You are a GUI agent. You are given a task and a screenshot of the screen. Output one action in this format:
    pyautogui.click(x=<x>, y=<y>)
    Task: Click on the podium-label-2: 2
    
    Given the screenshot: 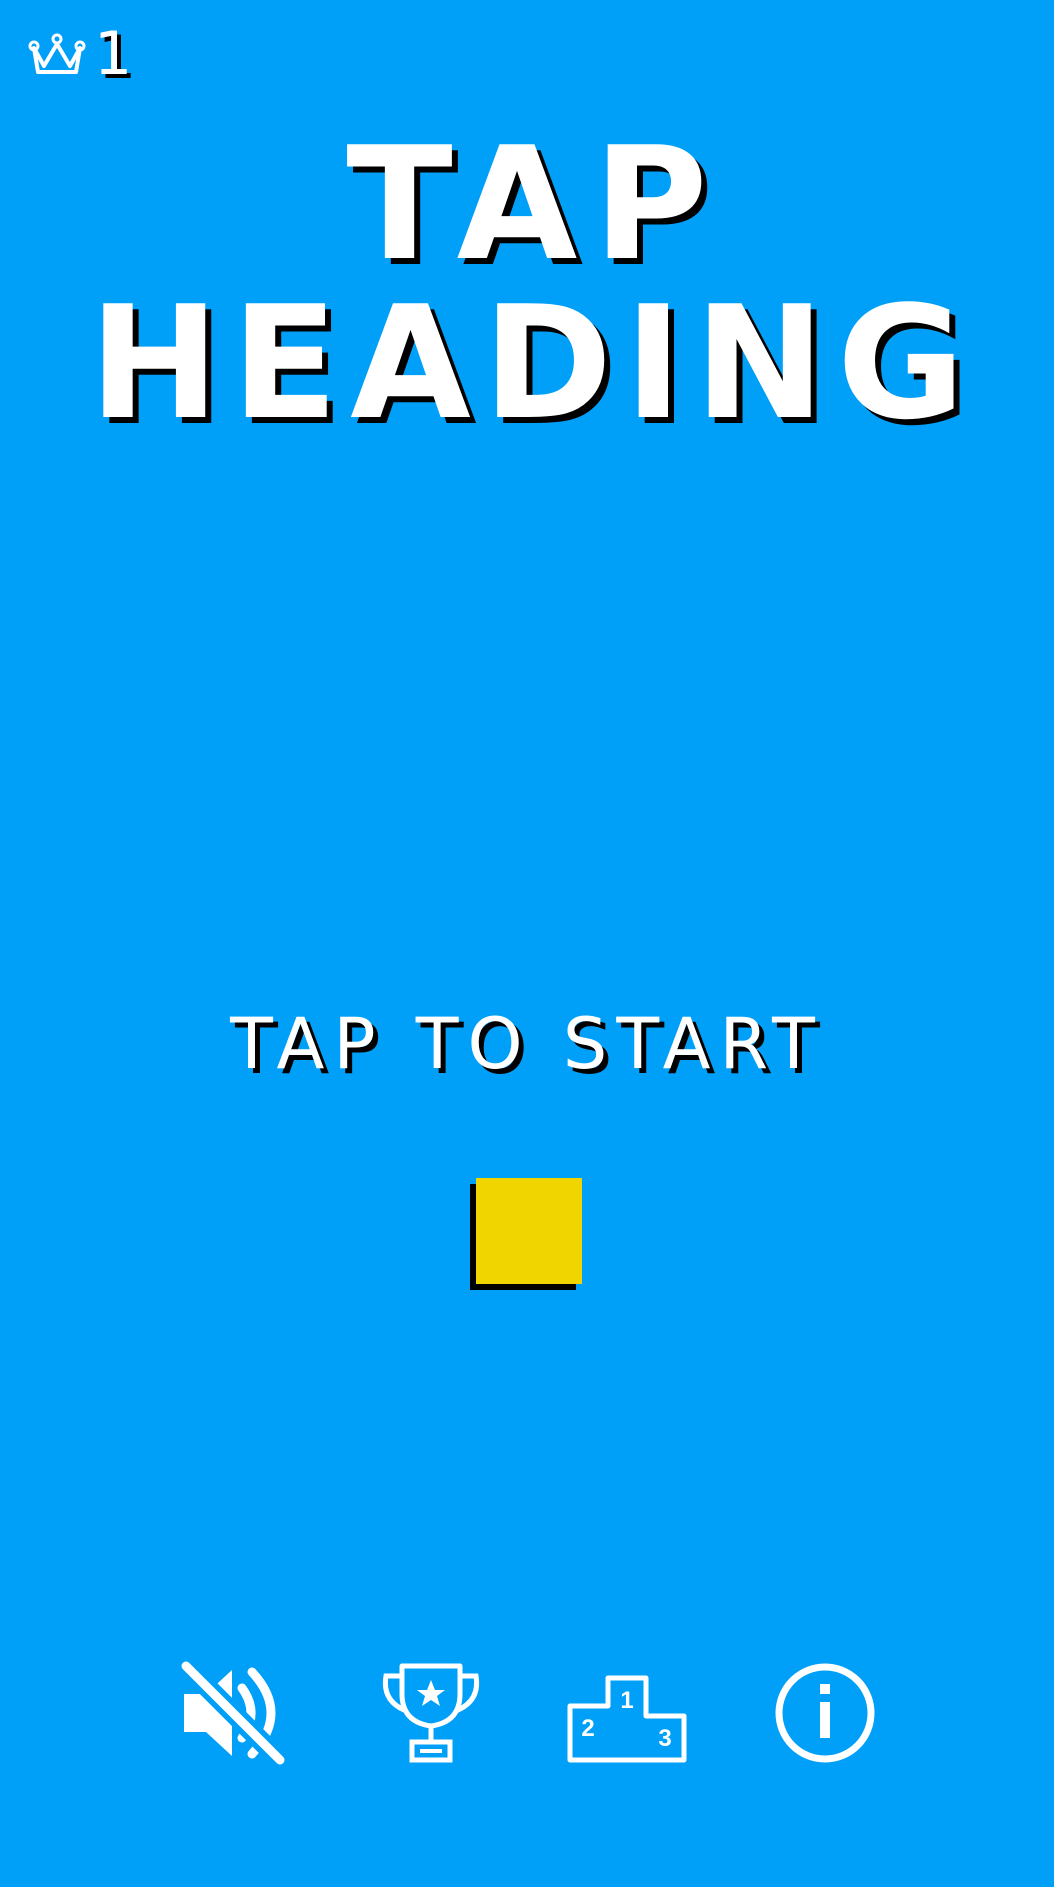 What is the action you would take?
    pyautogui.click(x=587, y=1728)
    